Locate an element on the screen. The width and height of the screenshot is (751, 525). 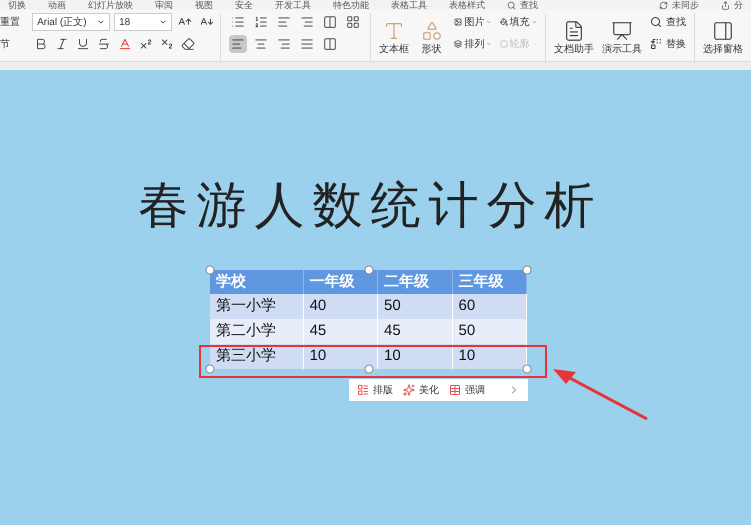
menu-tab: 幻灯片放映 is located at coordinates (110, 5).